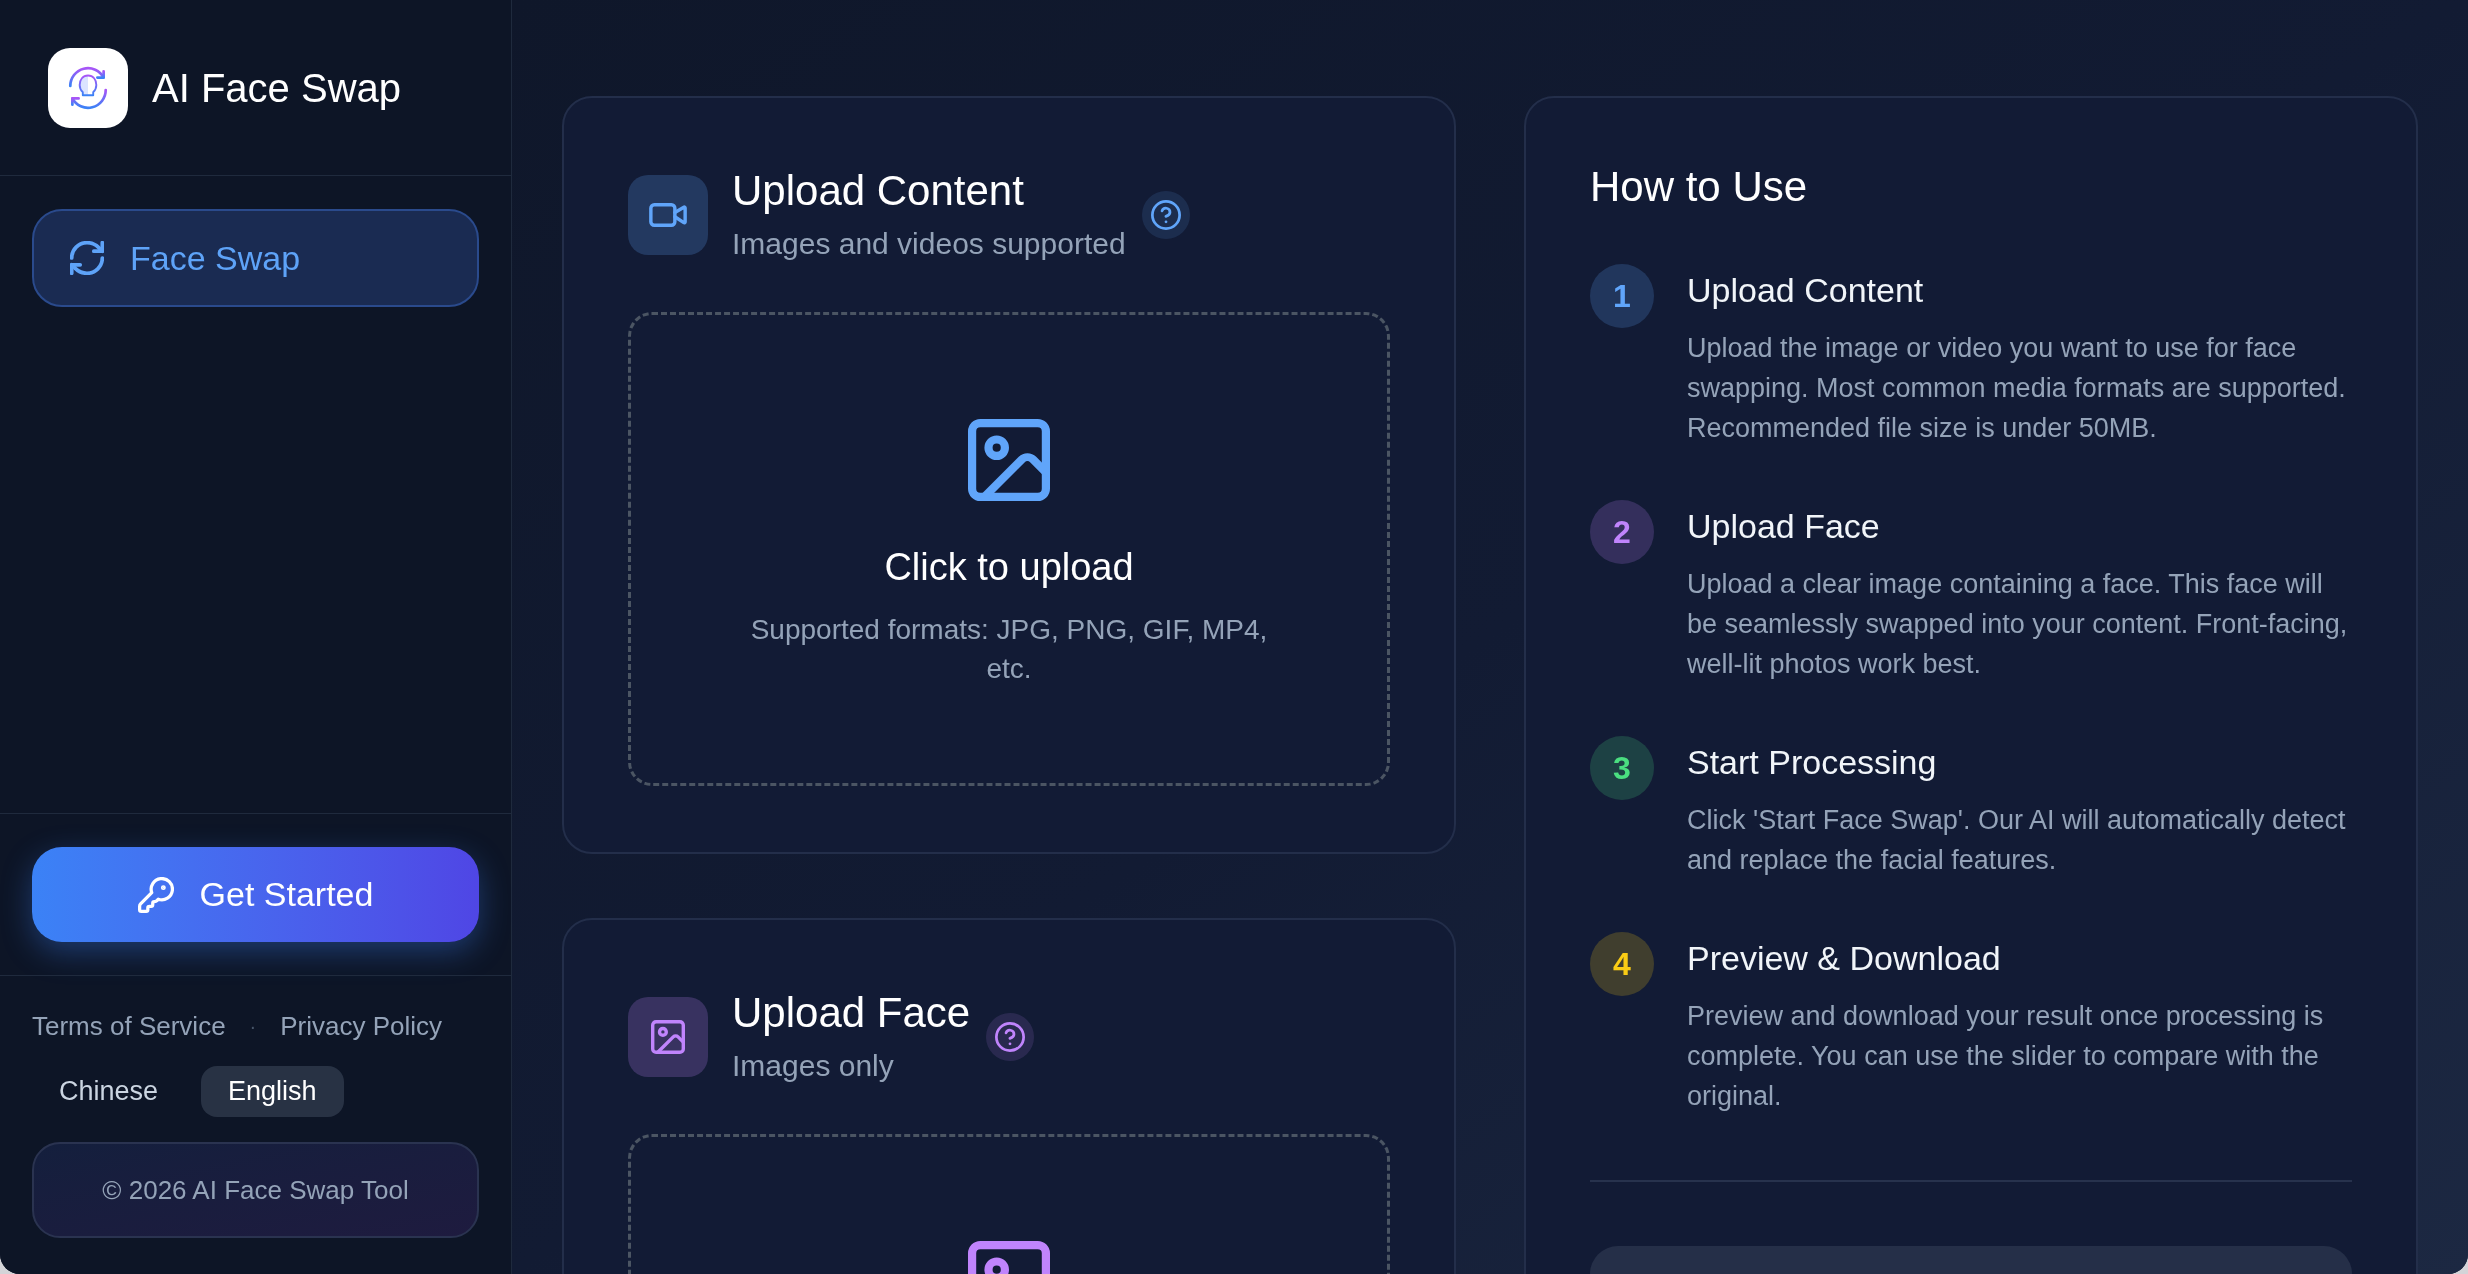 The image size is (2468, 1274). Describe the element at coordinates (2018, 624) in the screenshot. I see `step-description: Upload a clear image containing a face. This face will be seamlessly swapped into your content. Front-facing, well-lit photos work best.` at that location.